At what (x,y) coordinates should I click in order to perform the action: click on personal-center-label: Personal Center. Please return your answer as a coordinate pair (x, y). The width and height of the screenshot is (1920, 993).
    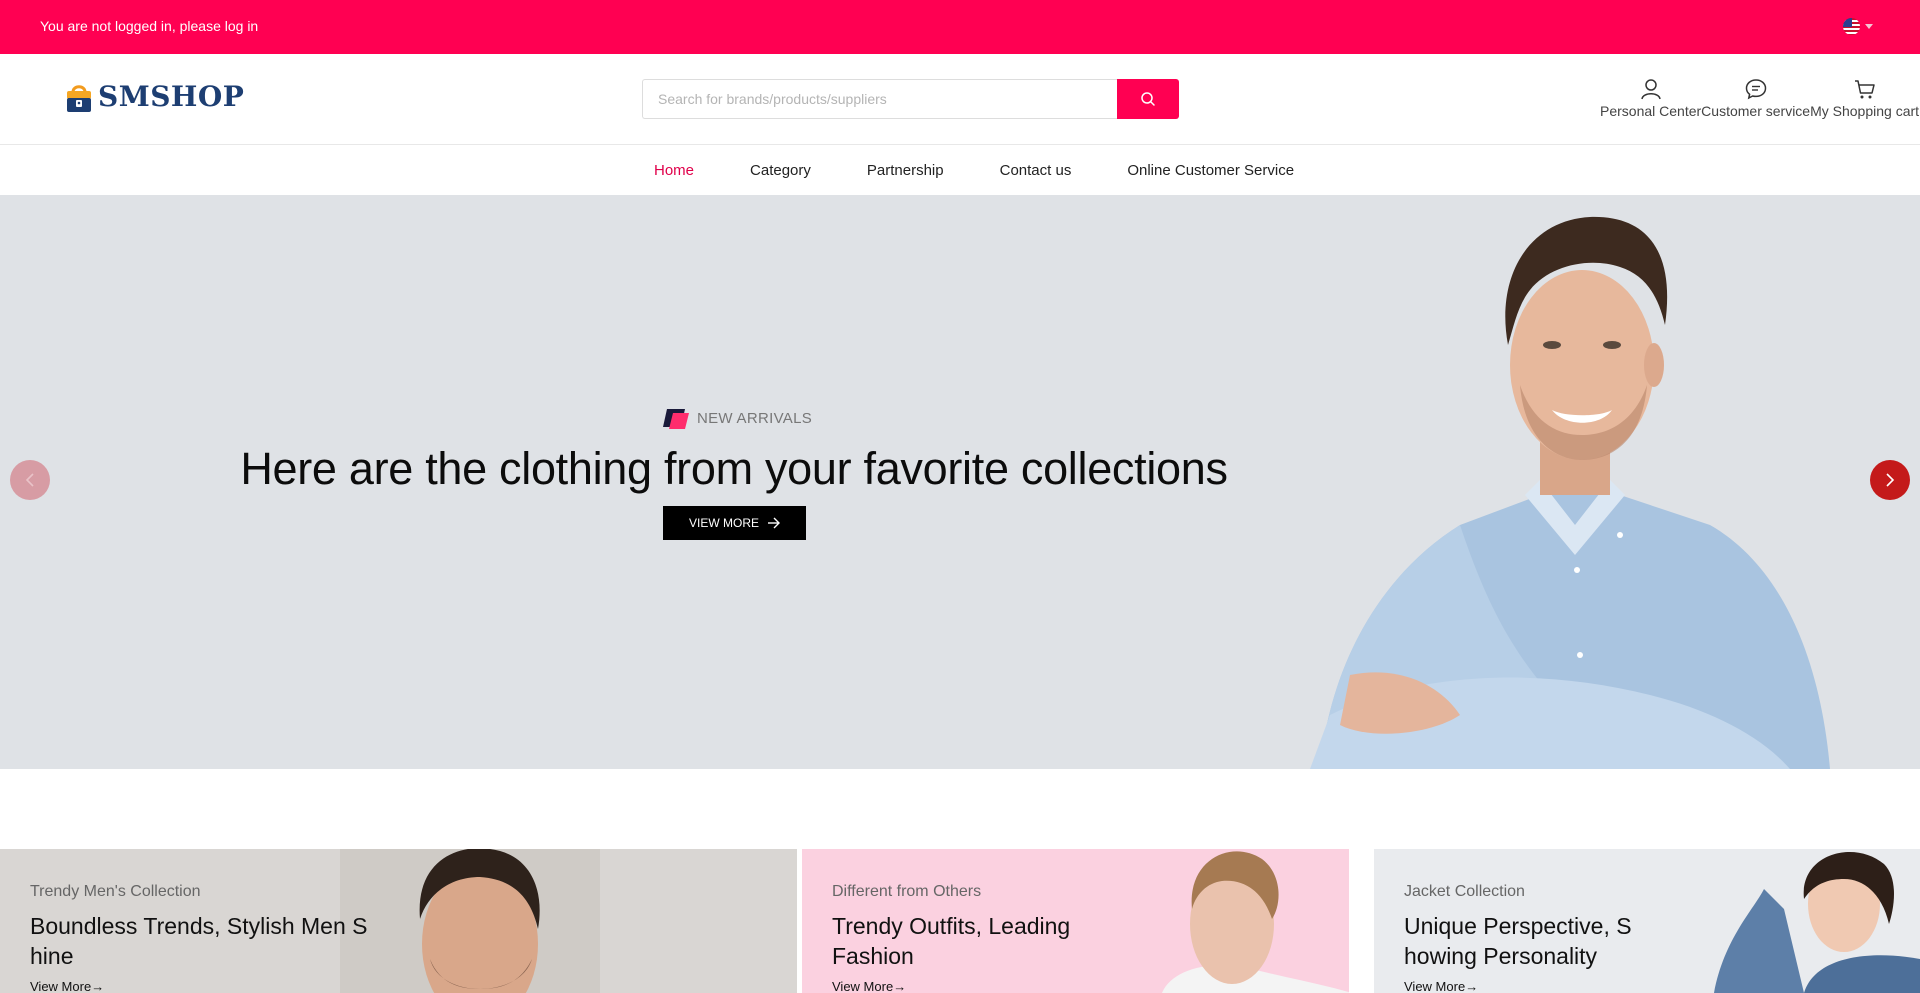
    Looking at the image, I should click on (1651, 111).